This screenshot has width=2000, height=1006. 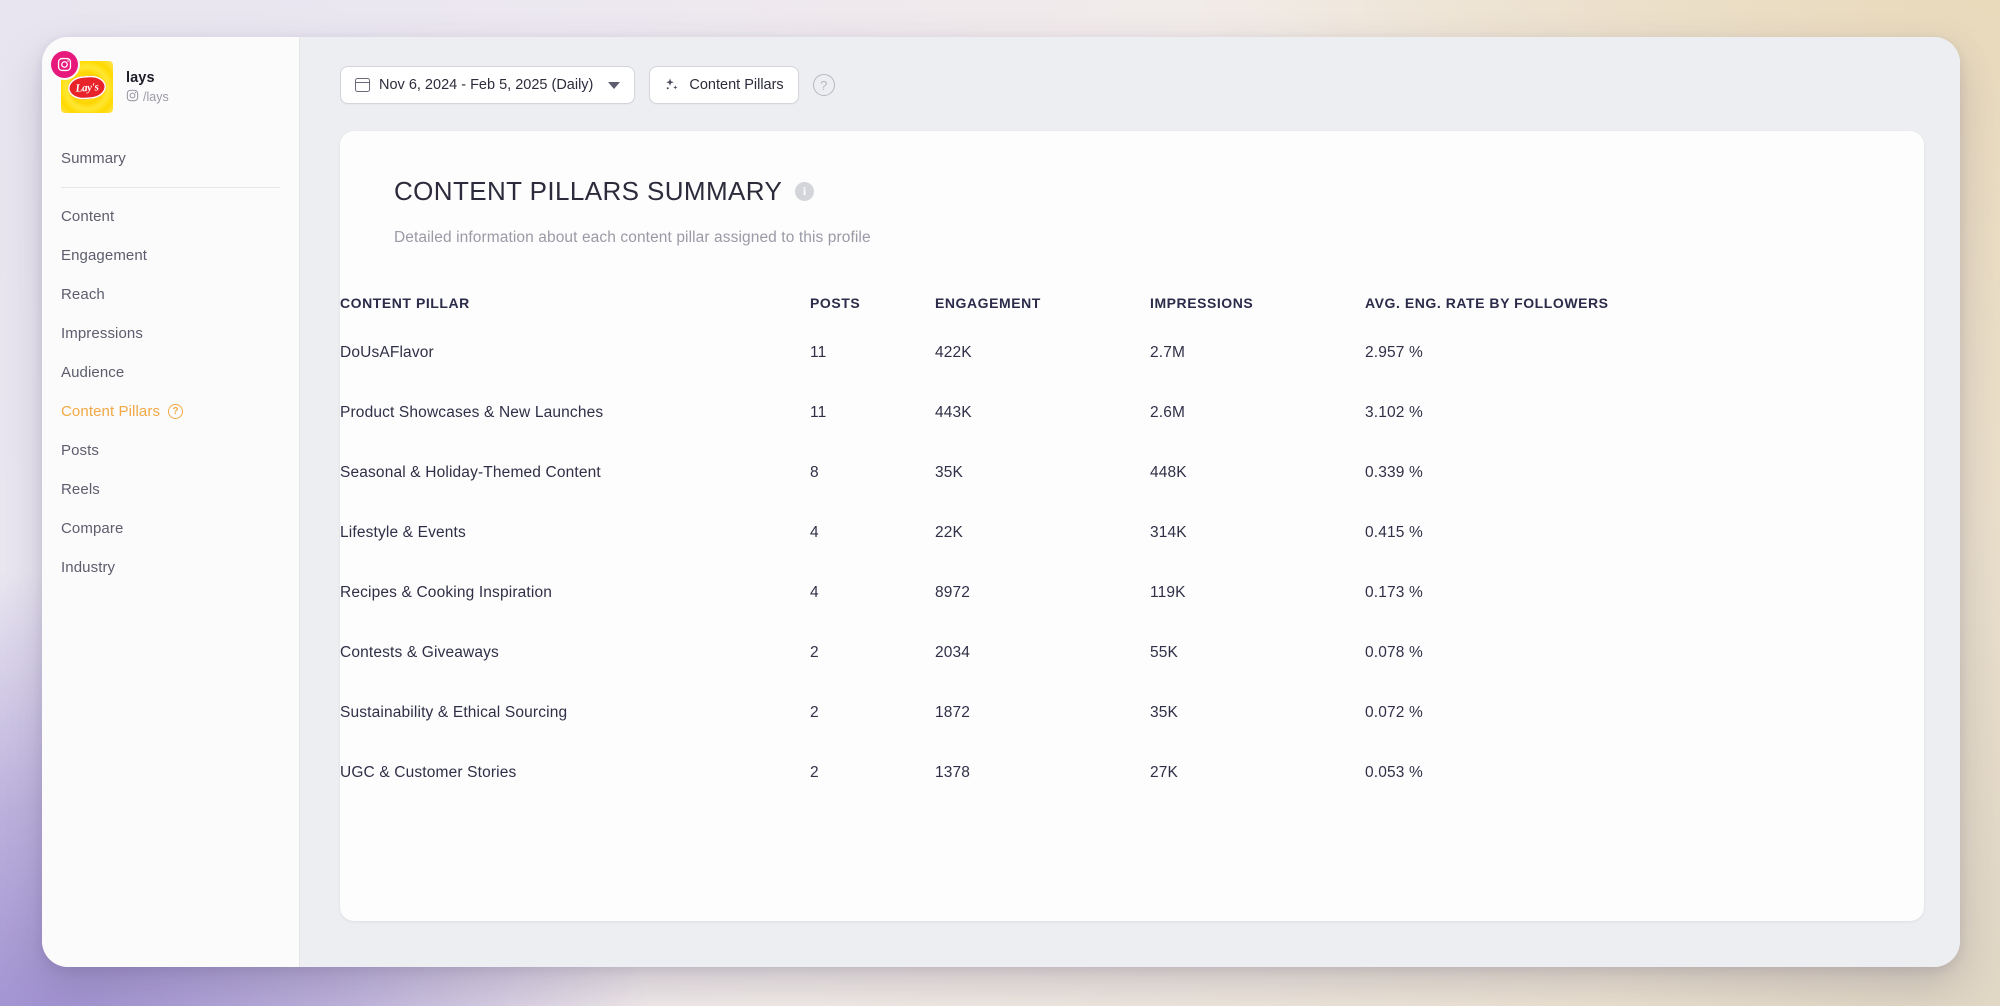 I want to click on cell-impressions: 448K, so click(x=1168, y=472).